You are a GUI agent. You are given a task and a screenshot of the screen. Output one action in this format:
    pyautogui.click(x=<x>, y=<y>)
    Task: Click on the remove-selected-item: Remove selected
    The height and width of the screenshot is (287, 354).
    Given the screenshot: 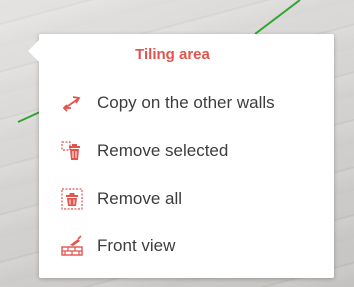 What is the action you would take?
    pyautogui.click(x=144, y=151)
    